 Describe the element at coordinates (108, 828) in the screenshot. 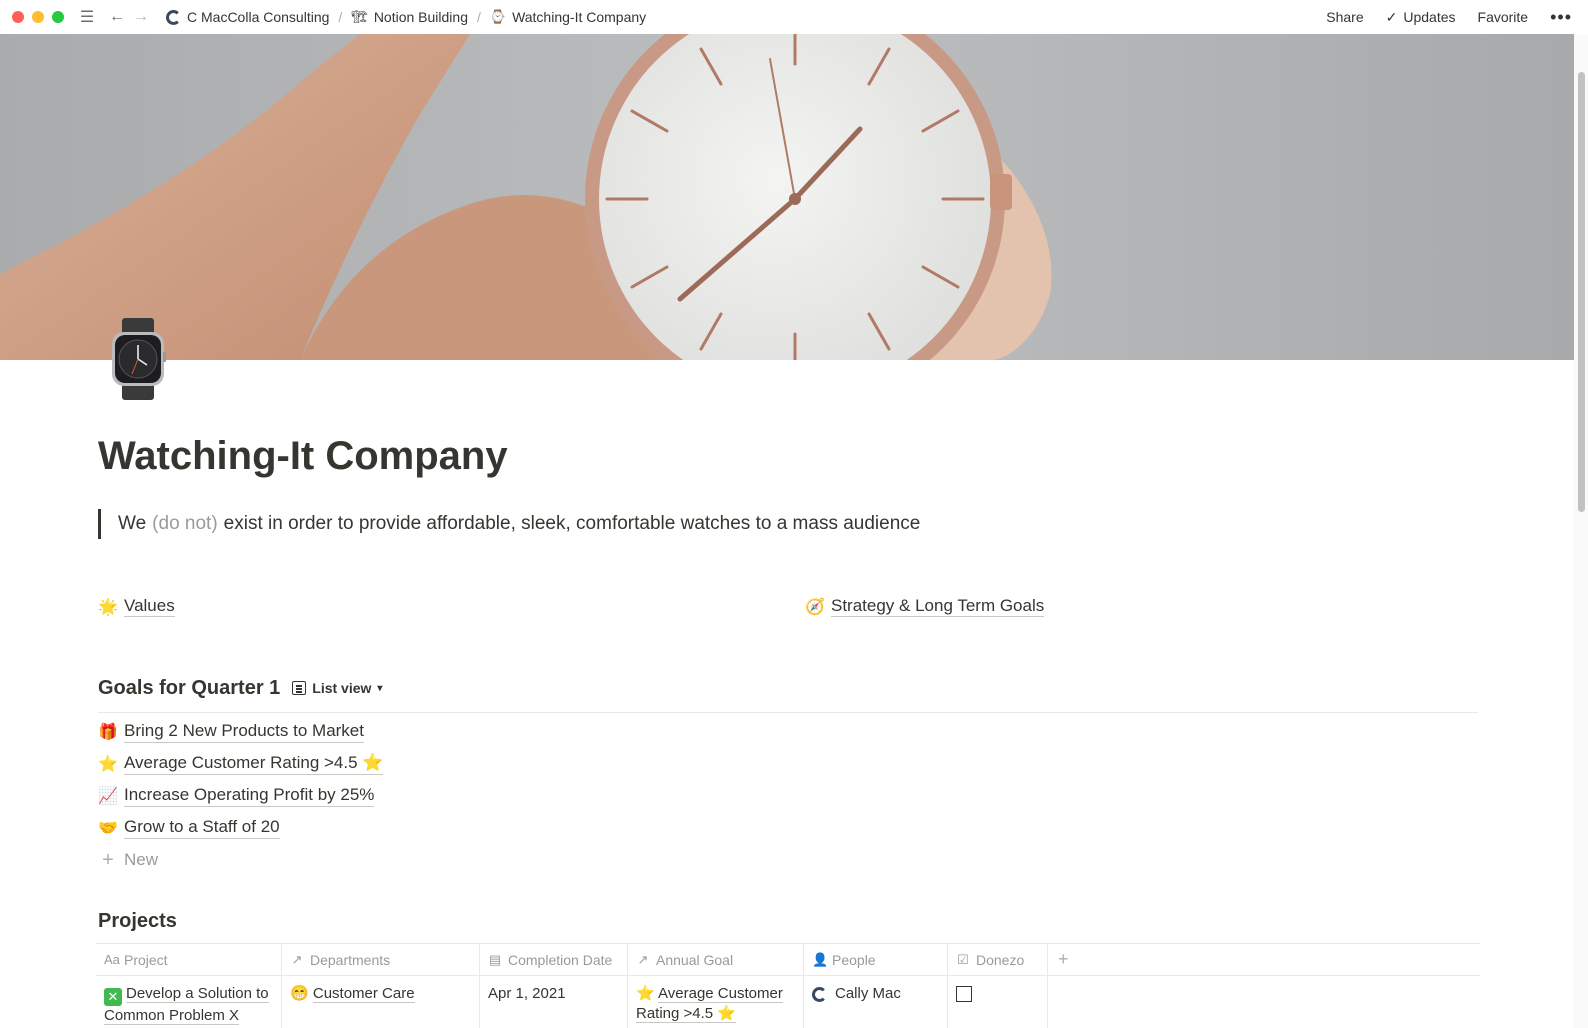

I see `handshake-icon: 🤝` at that location.